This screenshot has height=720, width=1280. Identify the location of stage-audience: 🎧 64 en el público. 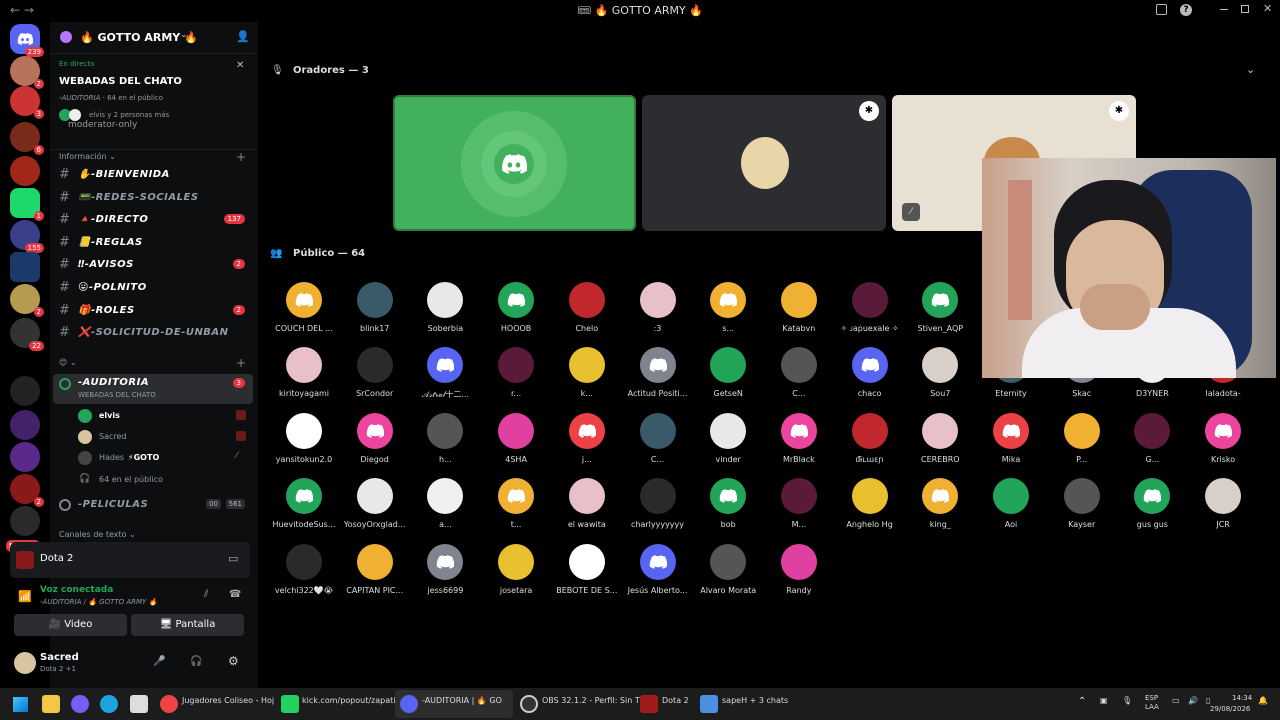
(165, 481).